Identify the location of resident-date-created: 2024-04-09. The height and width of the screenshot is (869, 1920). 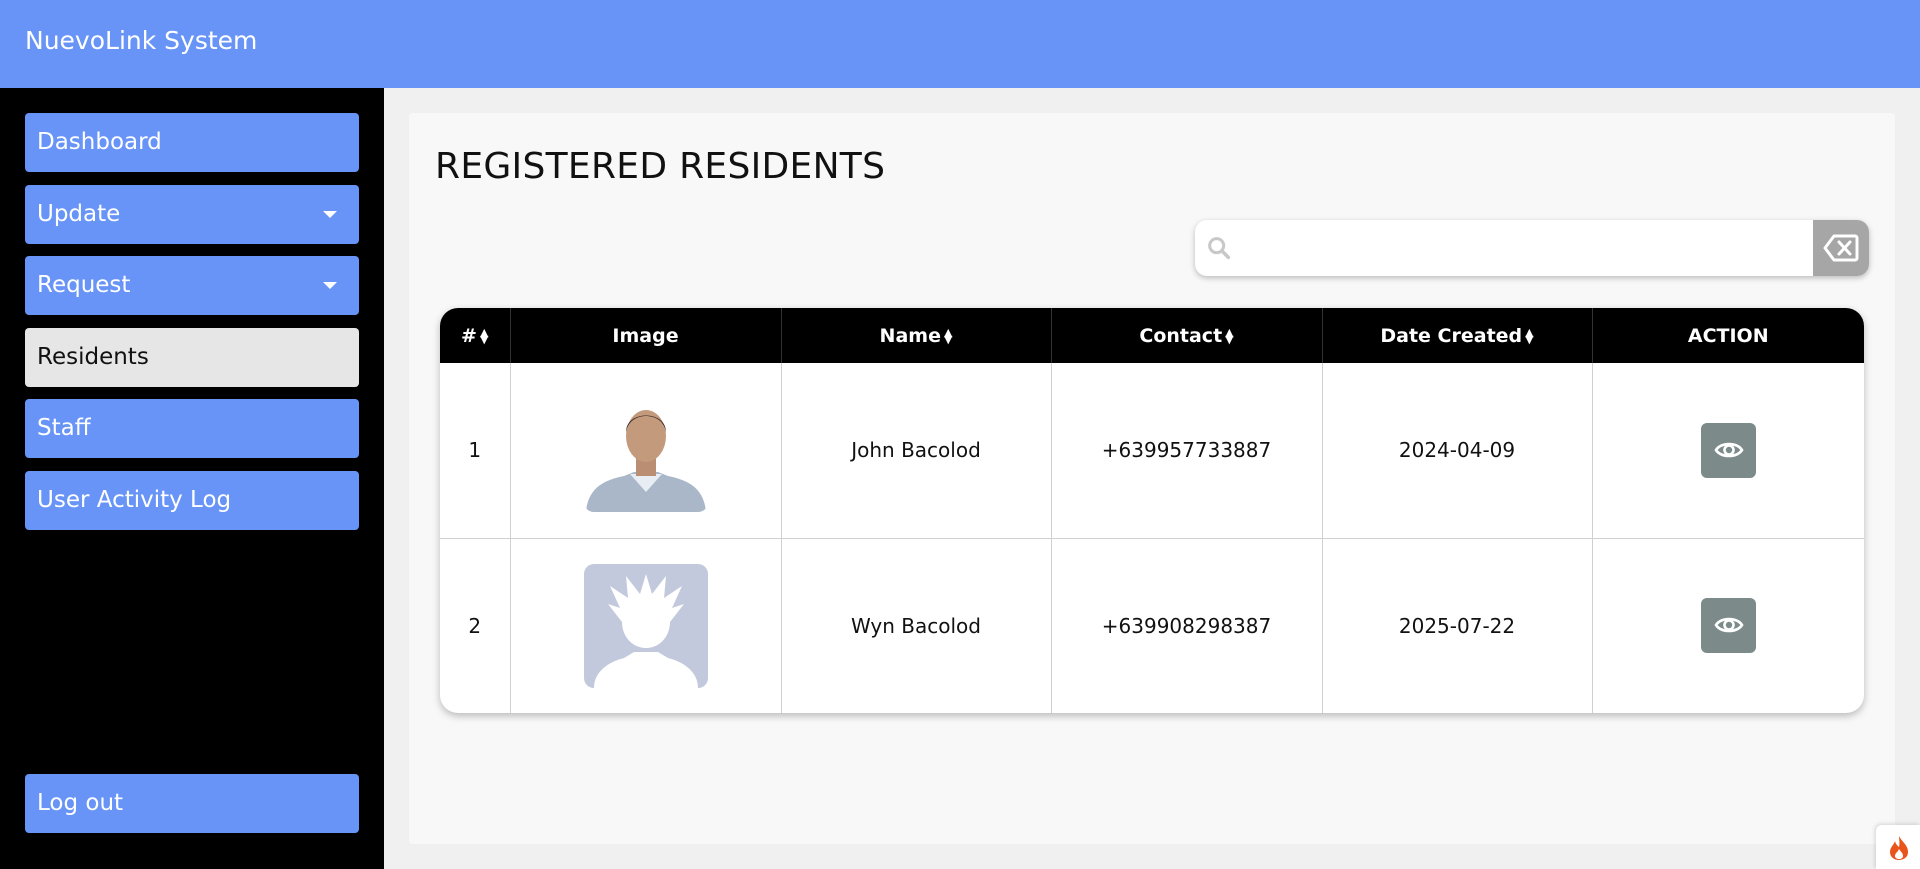
(1457, 451).